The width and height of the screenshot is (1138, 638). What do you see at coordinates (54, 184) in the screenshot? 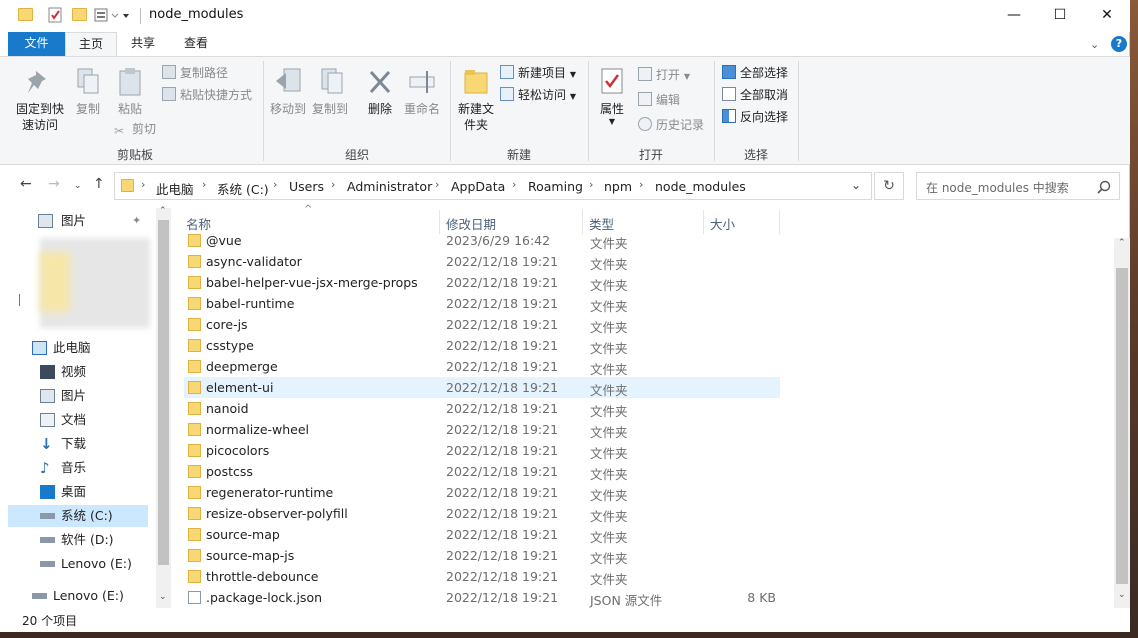
I see `forward-button: →` at bounding box center [54, 184].